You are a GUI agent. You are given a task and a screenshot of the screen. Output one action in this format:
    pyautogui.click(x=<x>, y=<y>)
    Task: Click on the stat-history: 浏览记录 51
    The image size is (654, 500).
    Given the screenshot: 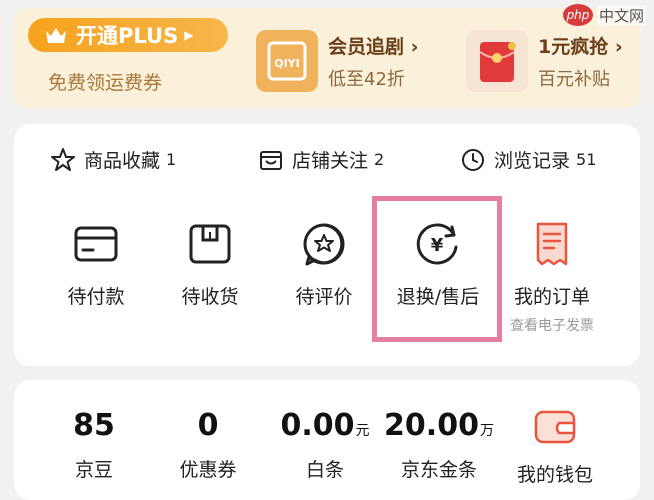 What is the action you would take?
    pyautogui.click(x=528, y=159)
    